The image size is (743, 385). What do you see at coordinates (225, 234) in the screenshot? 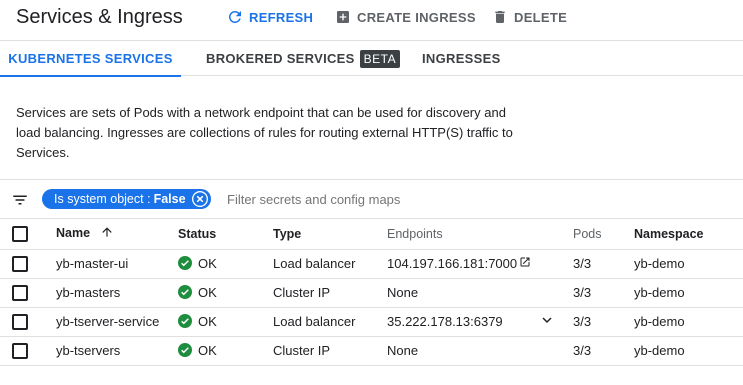
I see `column-header-status: Status` at bounding box center [225, 234].